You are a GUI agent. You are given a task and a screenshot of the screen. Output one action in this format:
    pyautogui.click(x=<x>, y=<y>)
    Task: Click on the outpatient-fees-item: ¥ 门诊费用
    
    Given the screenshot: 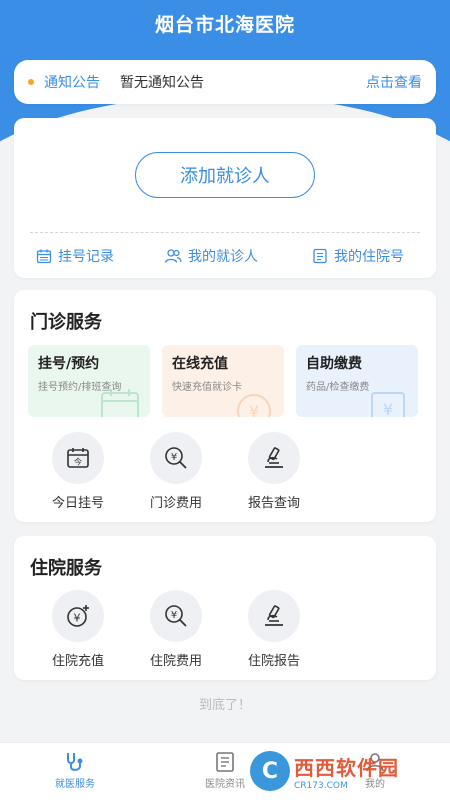 What is the action you would take?
    pyautogui.click(x=176, y=471)
    